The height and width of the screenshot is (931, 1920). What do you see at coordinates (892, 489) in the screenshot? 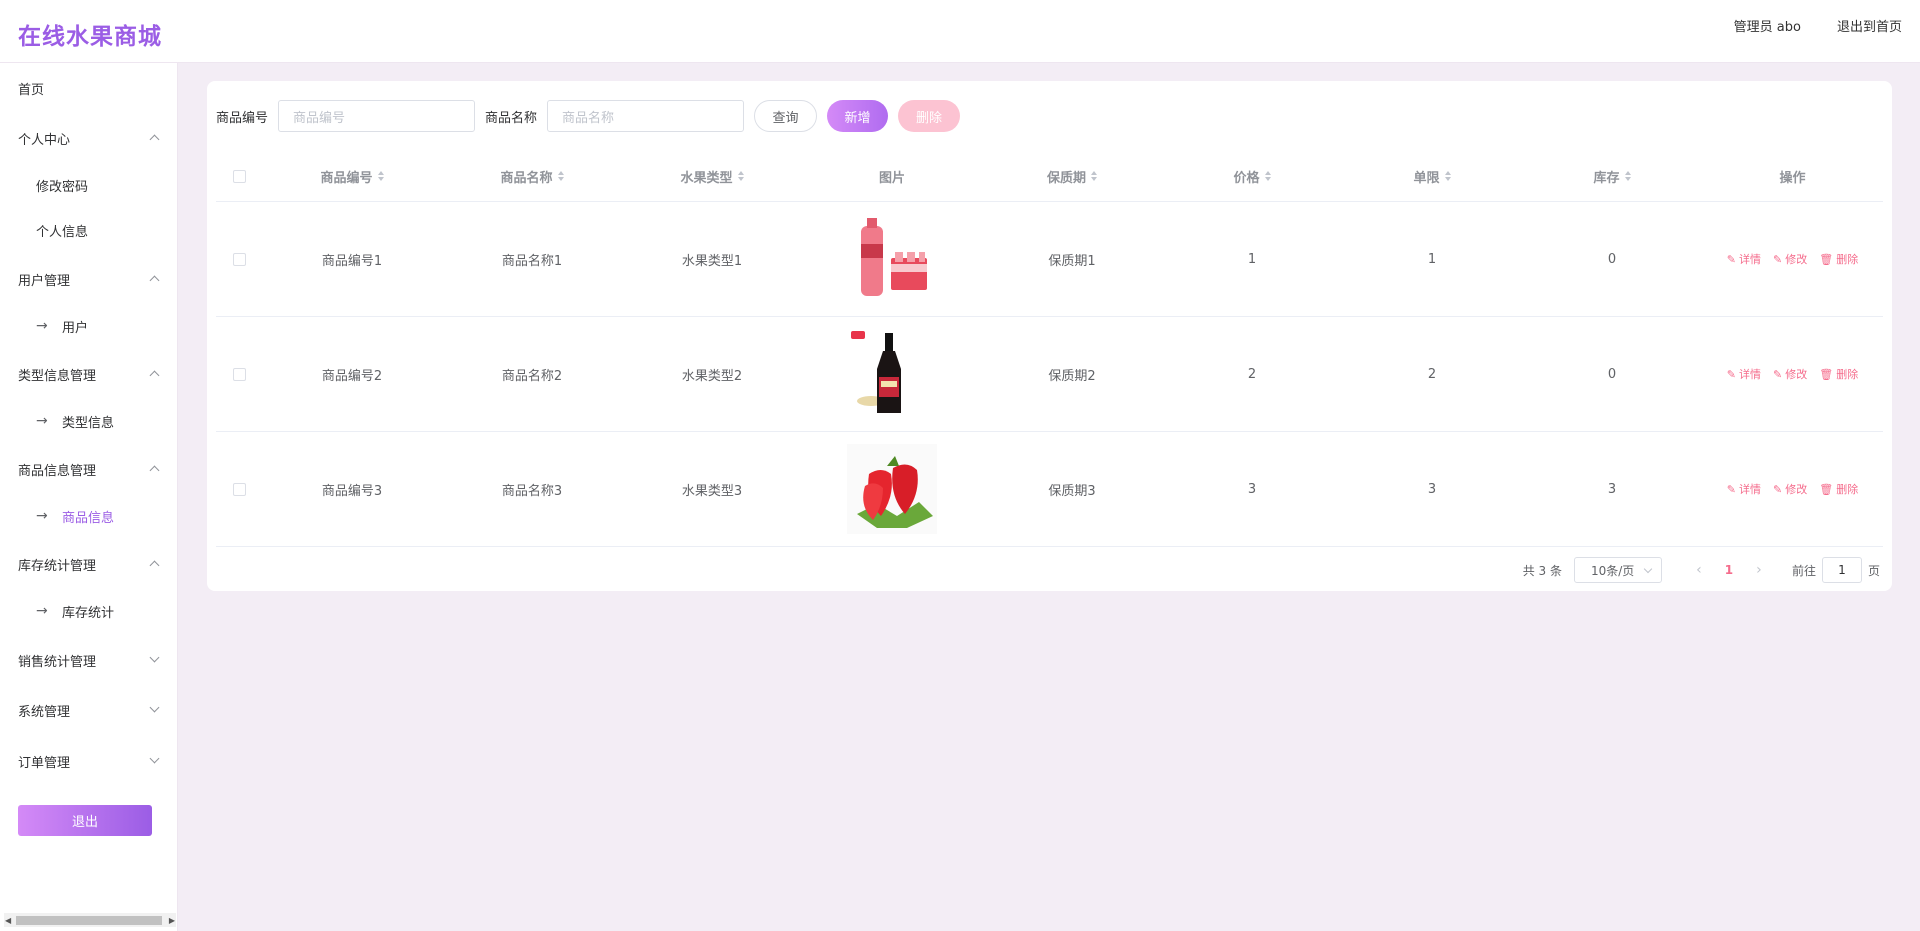
I see `cell-image` at bounding box center [892, 489].